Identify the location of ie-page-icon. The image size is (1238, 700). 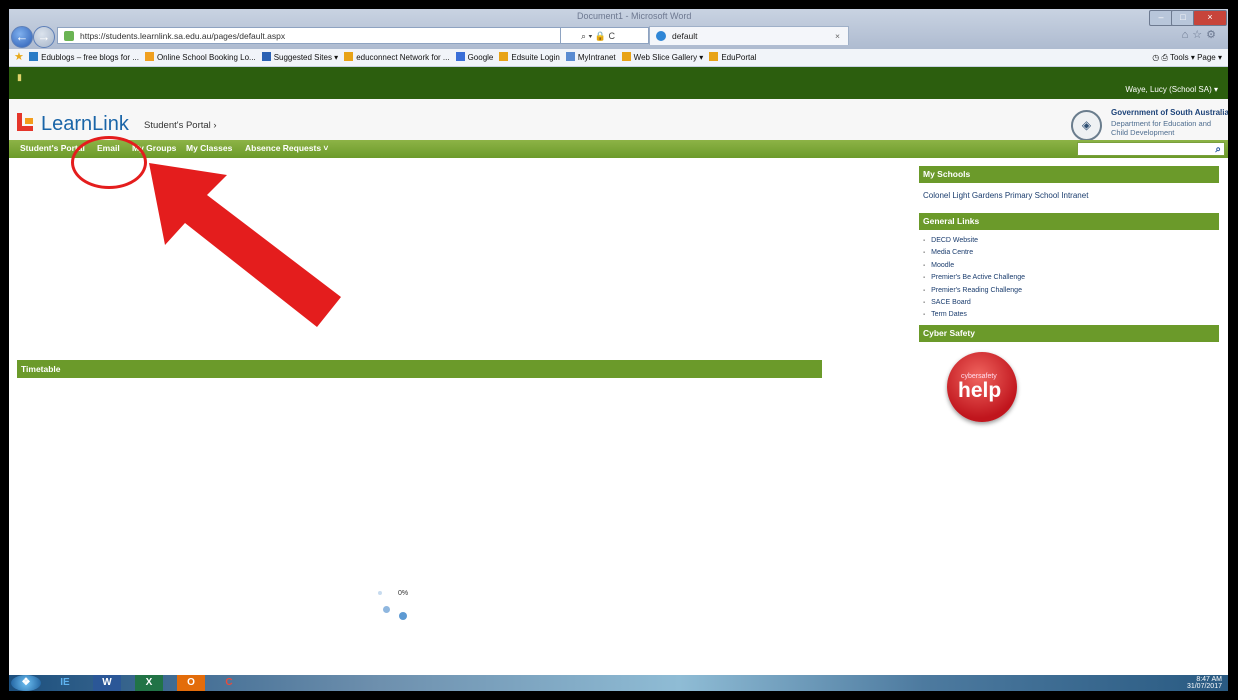
(661, 36).